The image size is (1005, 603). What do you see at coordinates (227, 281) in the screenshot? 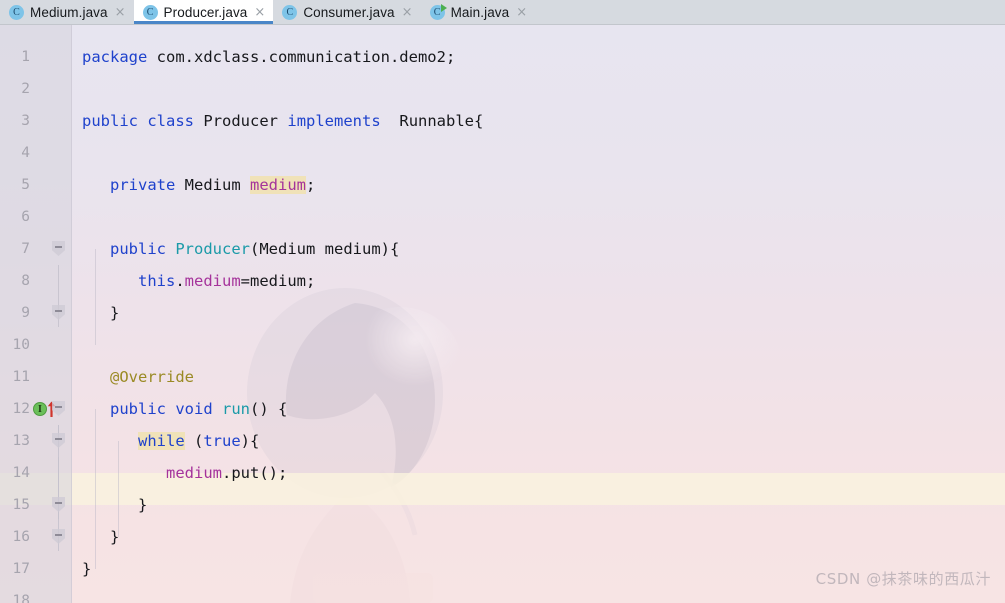
I see `code-line-8: this.medium=medium;` at bounding box center [227, 281].